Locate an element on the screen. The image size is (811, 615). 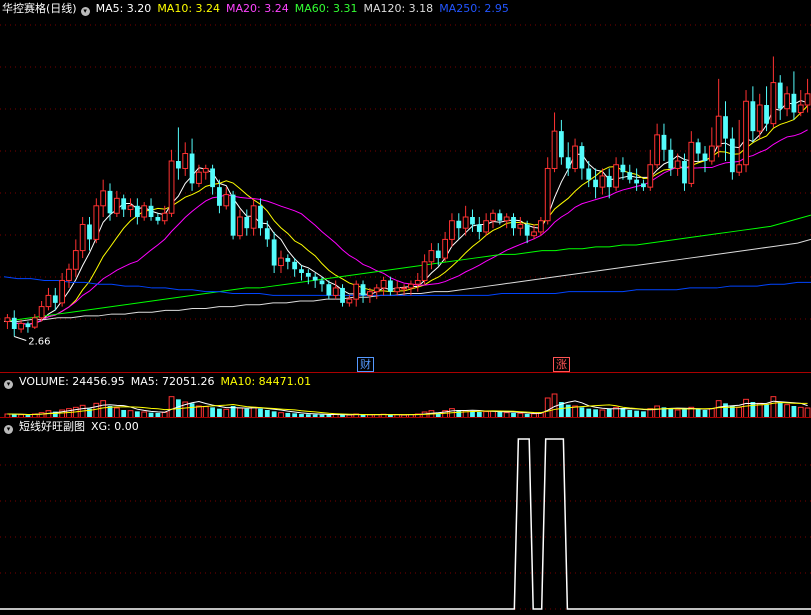
volume-ma5: MA5: 72051.26 is located at coordinates (172, 381).